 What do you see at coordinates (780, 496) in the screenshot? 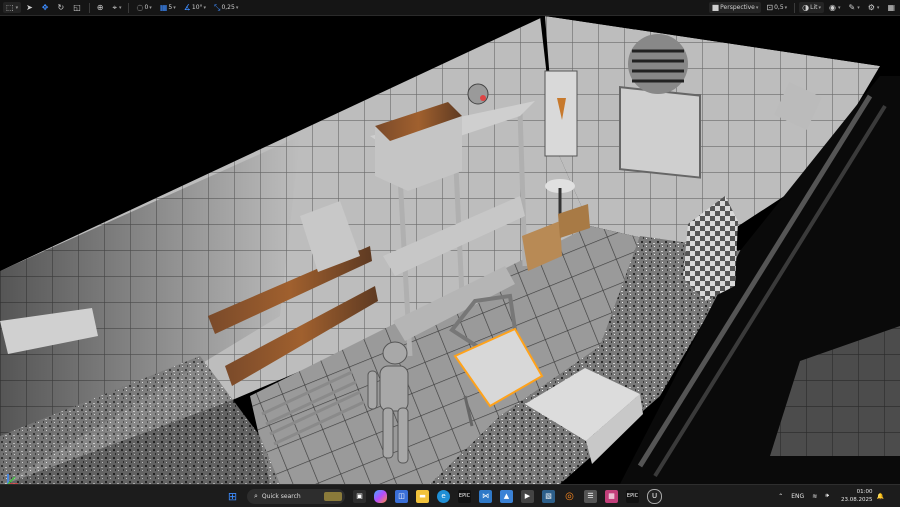
I see `tray-overflow-chevron-icon: ⌃` at bounding box center [780, 496].